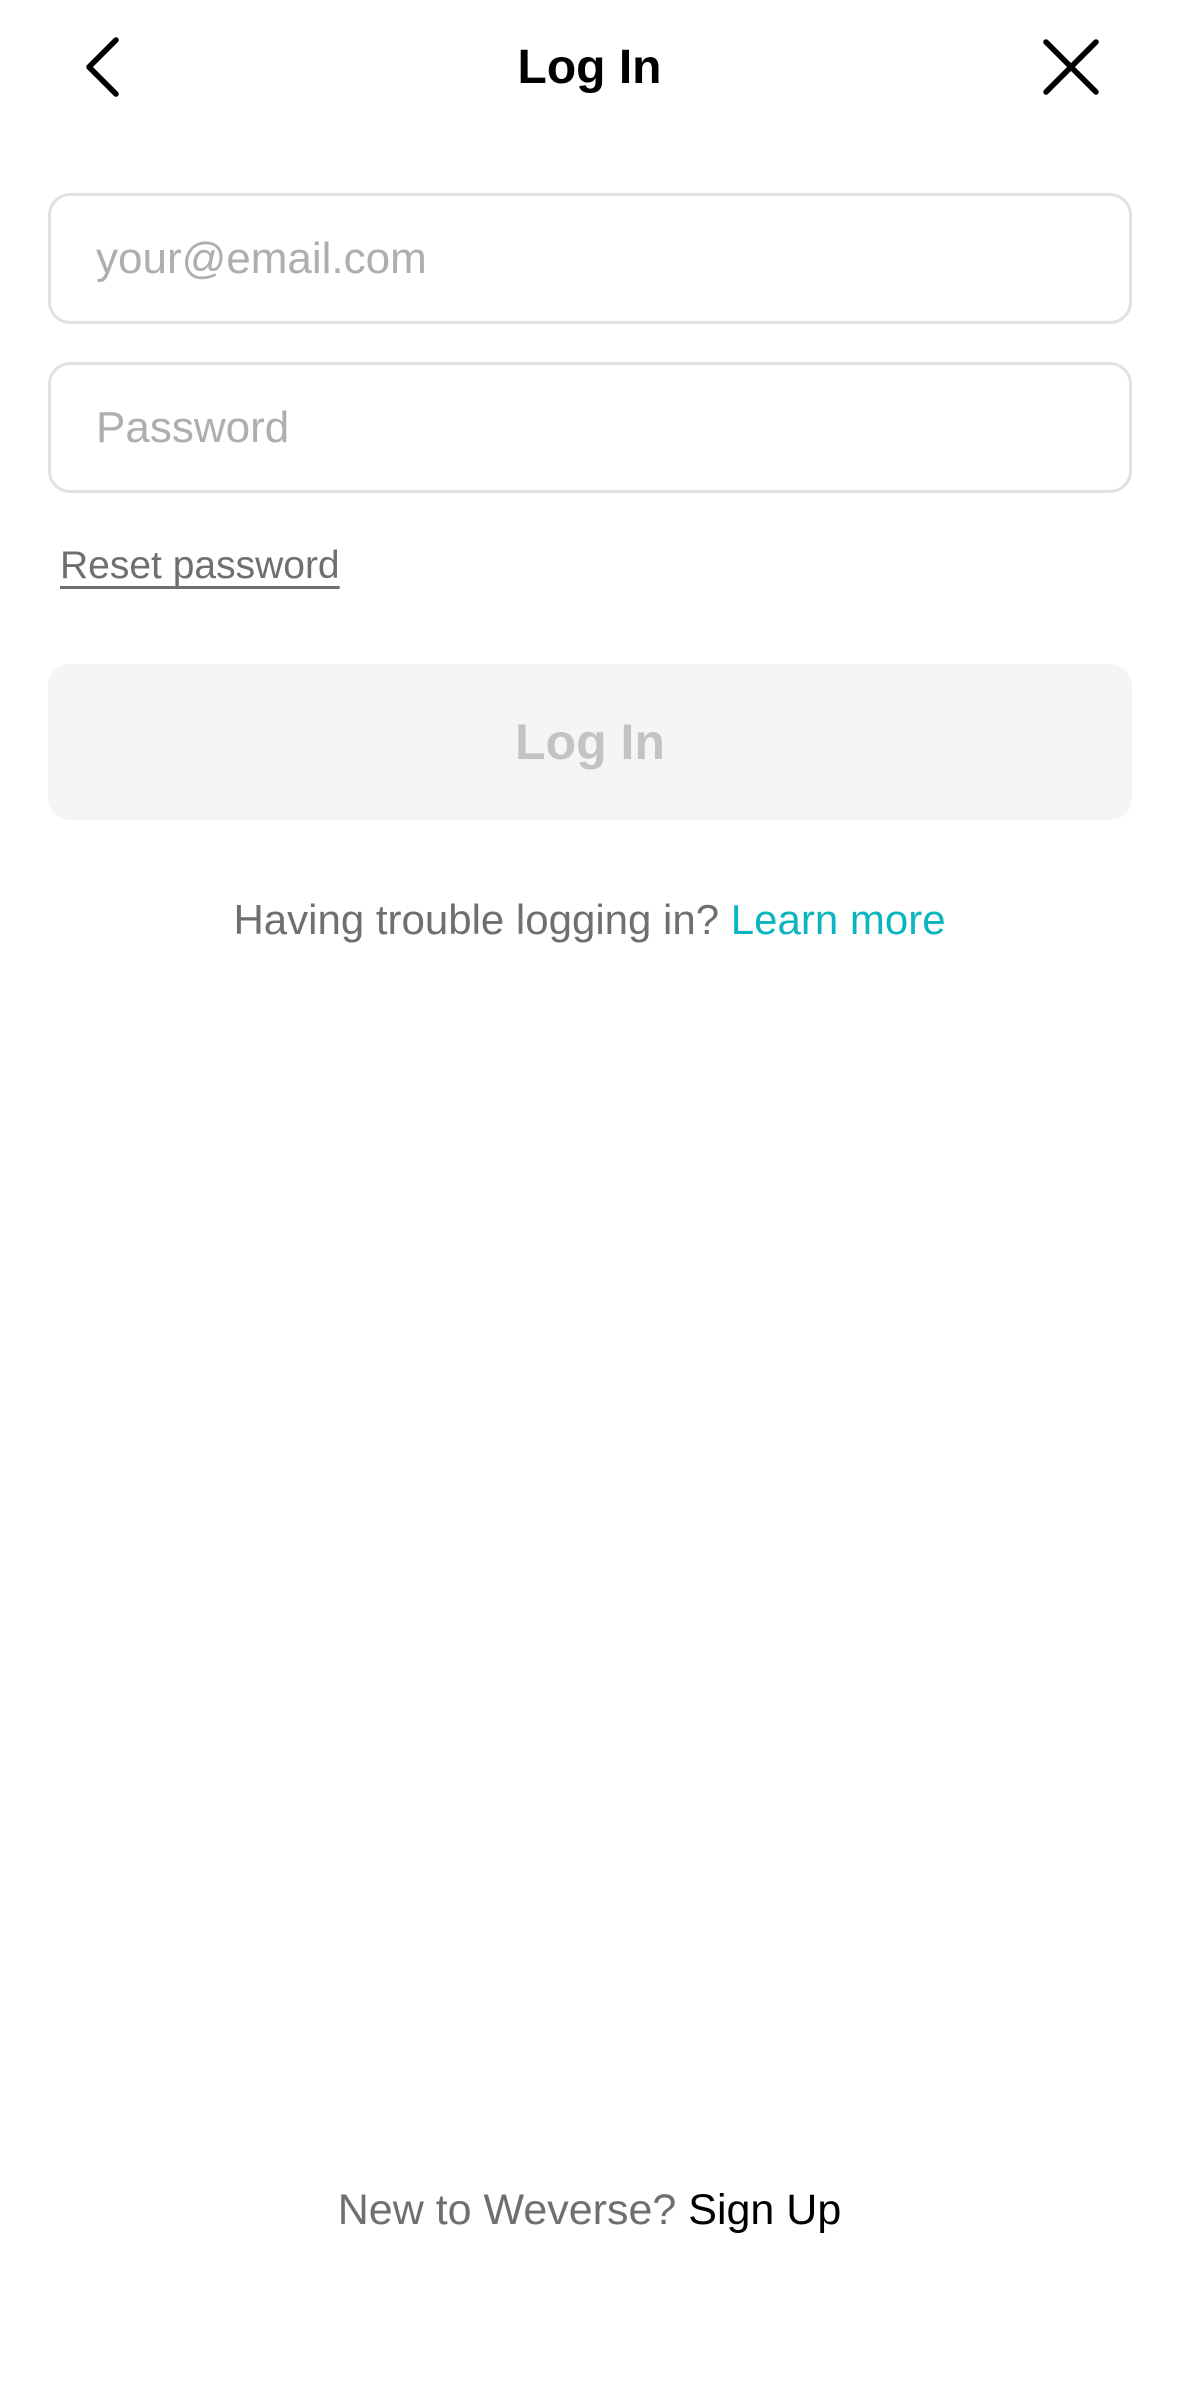  I want to click on signup-link: Sign Up, so click(764, 2210).